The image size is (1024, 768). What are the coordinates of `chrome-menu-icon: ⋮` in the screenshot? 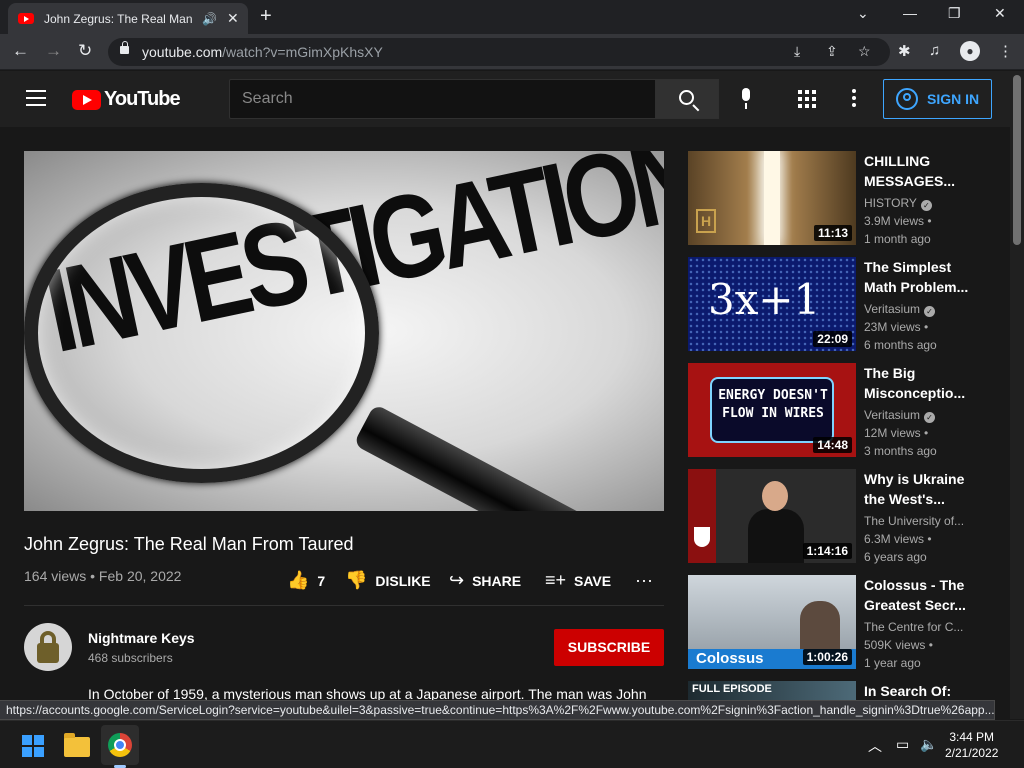 It's located at (1005, 51).